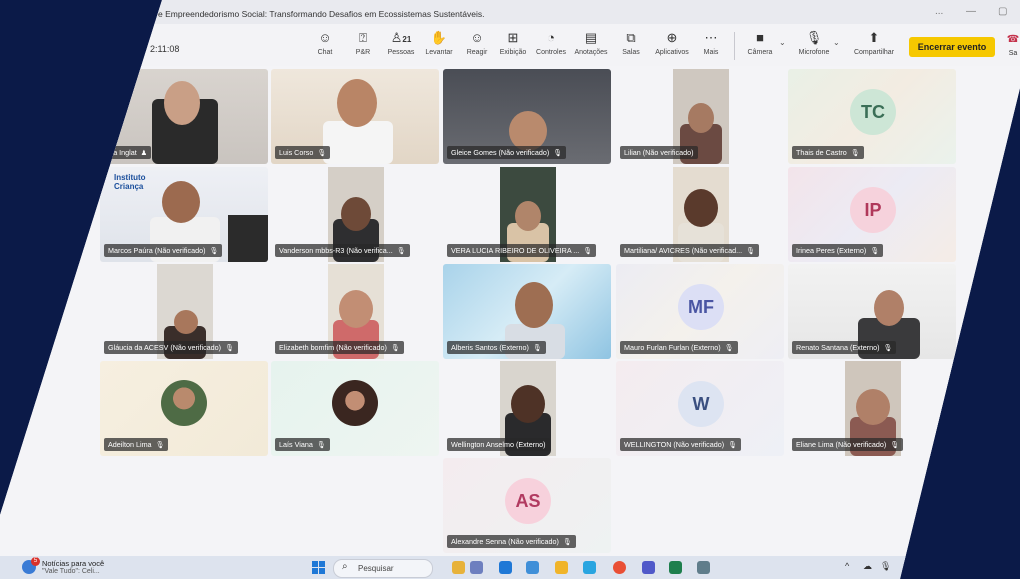 This screenshot has width=1020, height=579. I want to click on participant-tile: ica Inglat ♟, so click(184, 116).